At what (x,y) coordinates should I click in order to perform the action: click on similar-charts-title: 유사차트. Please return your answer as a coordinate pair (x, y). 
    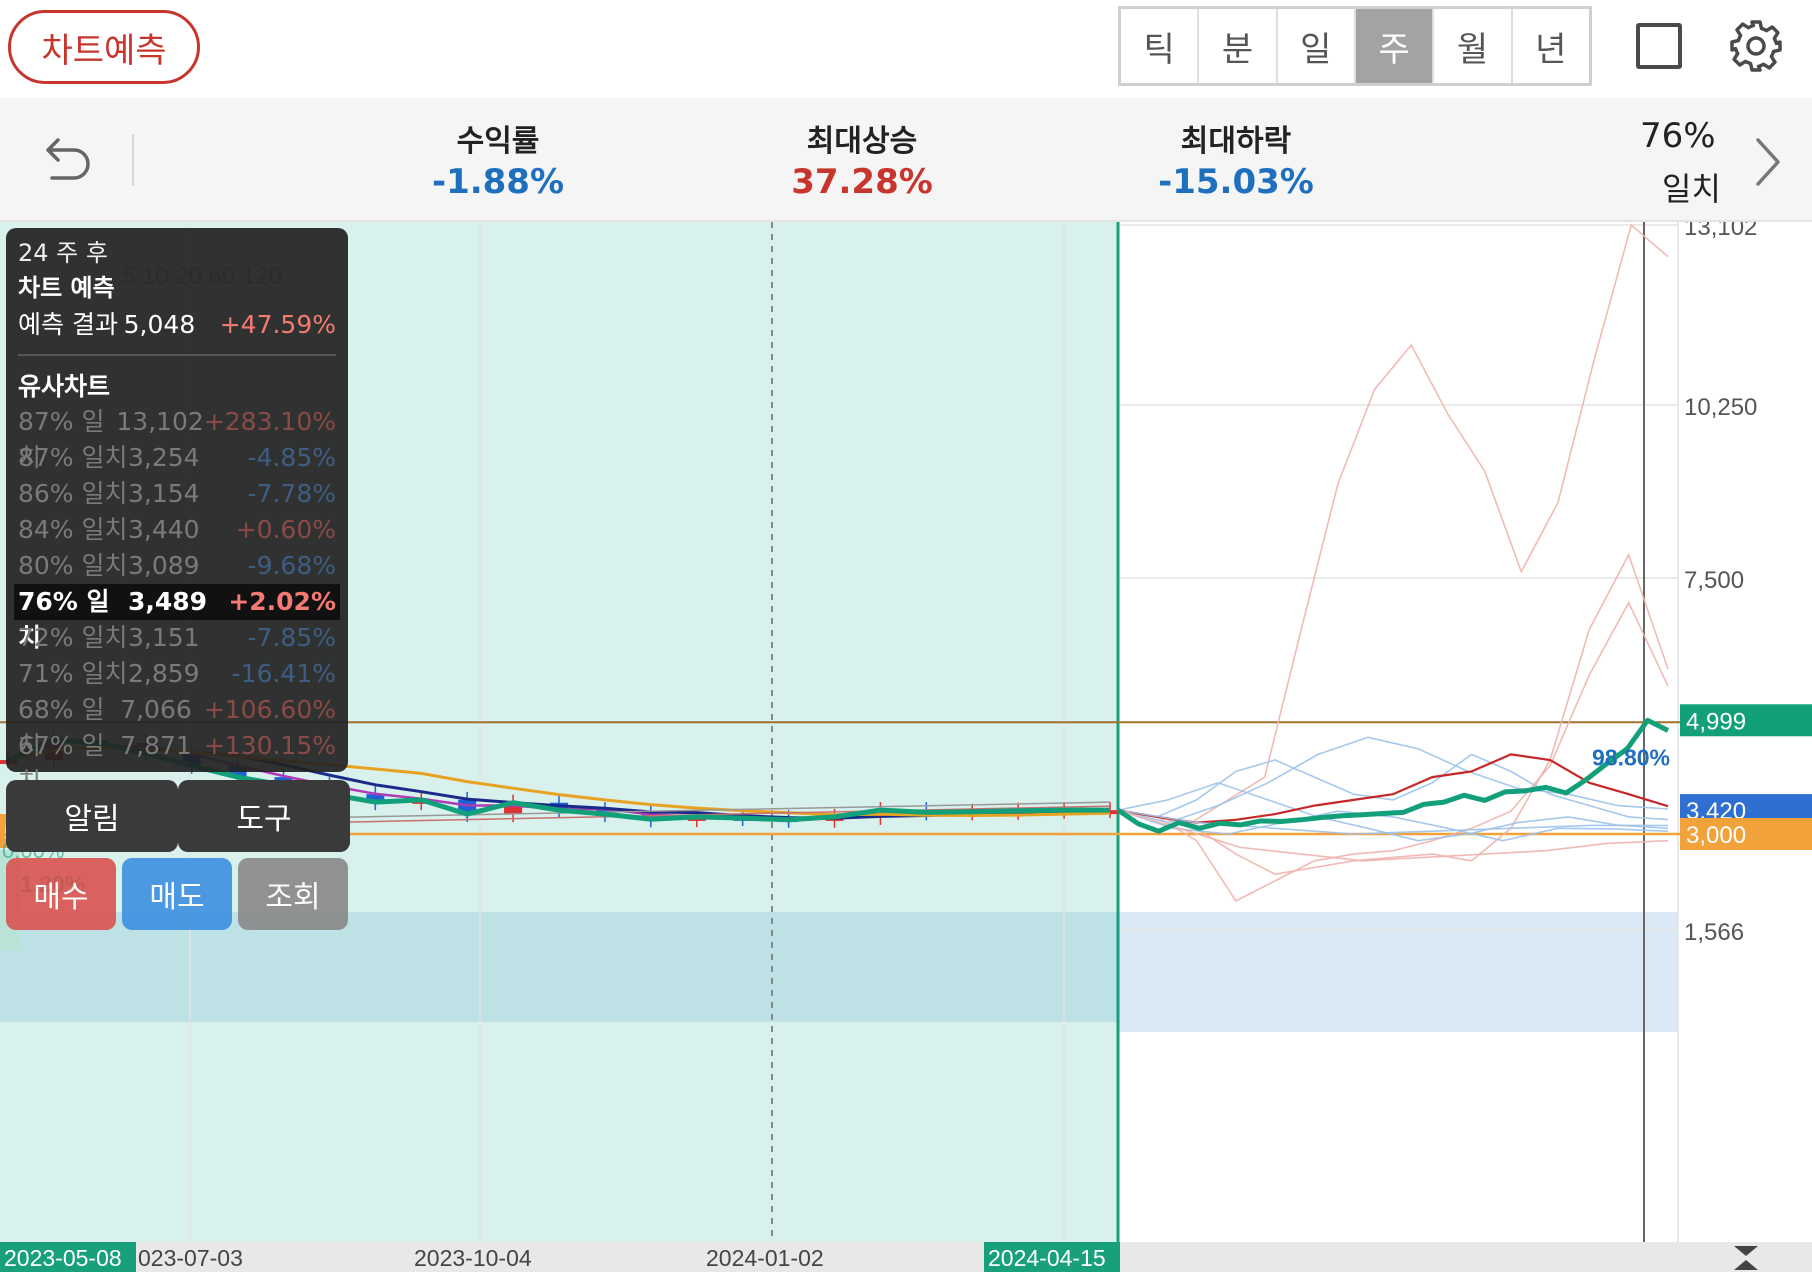
    Looking at the image, I should click on (64, 386).